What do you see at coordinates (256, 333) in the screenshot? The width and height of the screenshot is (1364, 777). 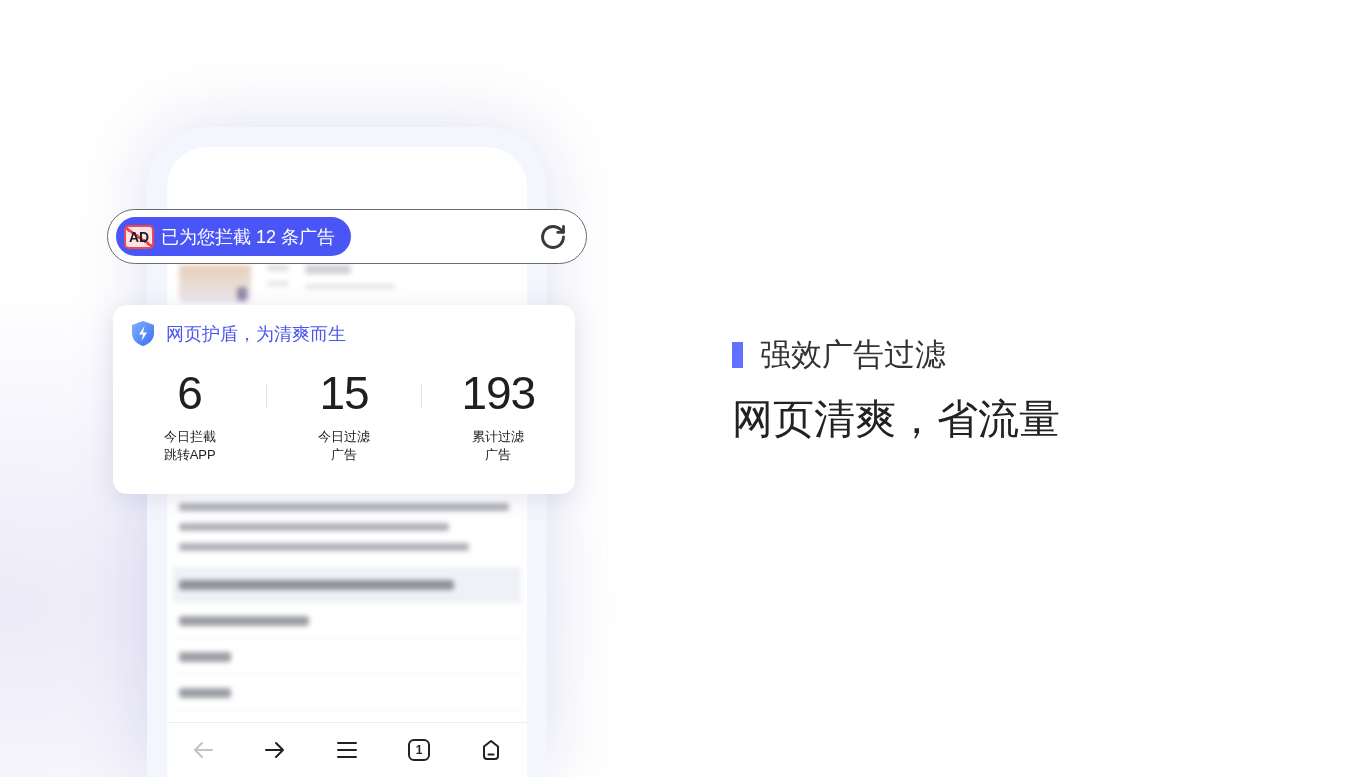 I see `card-title: 网页护盾，为清爽而生` at bounding box center [256, 333].